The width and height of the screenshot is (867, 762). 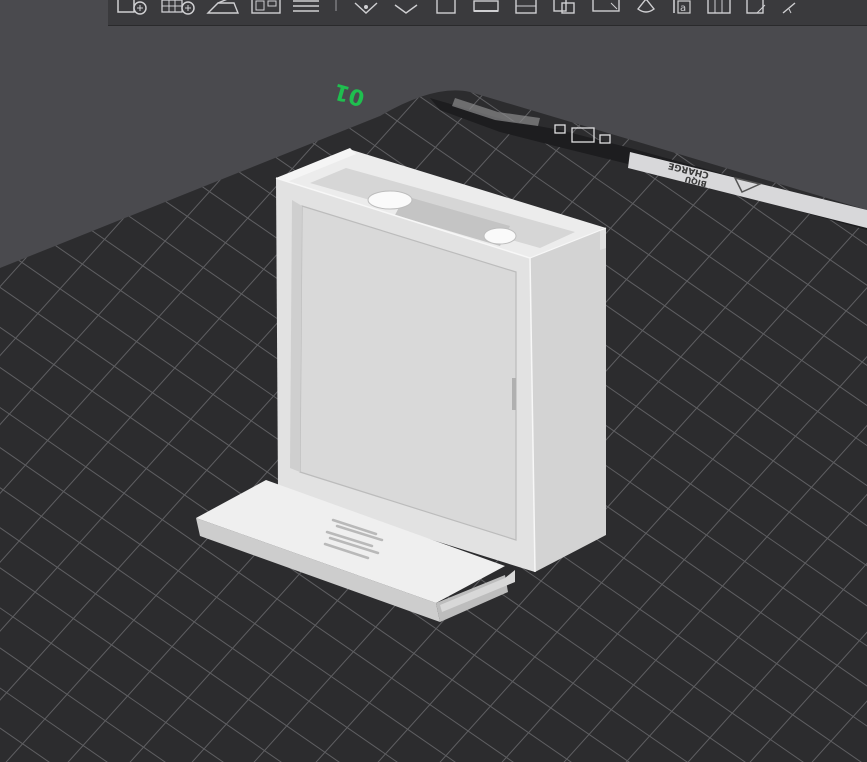 I want to click on measure-icon, so click(x=719, y=7).